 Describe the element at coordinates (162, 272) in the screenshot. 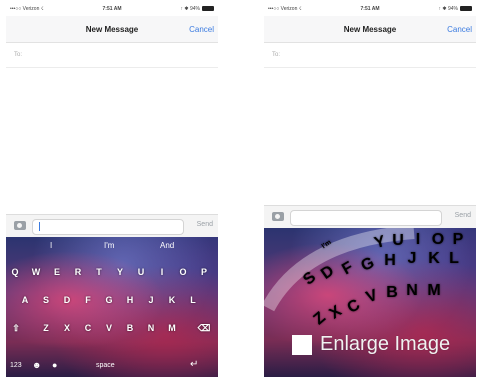

I see `key-i: I` at that location.